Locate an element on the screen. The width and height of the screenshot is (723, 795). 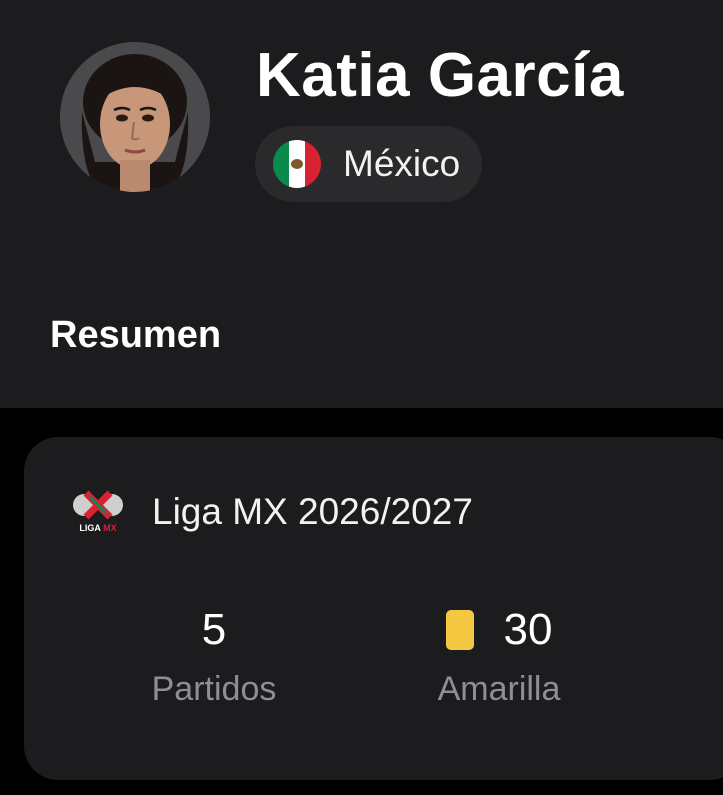
player-avatar is located at coordinates (135, 117).